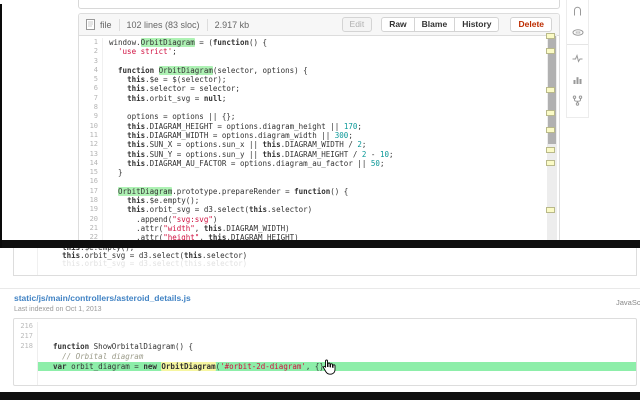  I want to click on line-number: 5, so click(91, 80).